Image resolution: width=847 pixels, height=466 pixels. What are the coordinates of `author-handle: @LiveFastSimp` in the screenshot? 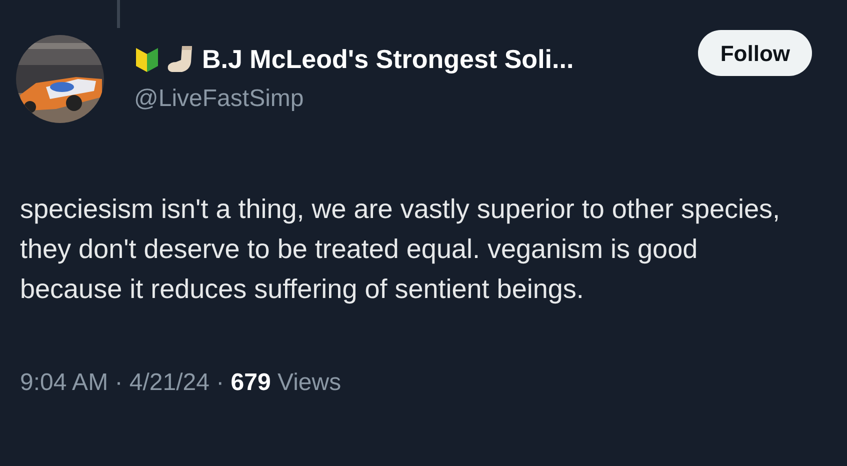 It's located at (219, 99).